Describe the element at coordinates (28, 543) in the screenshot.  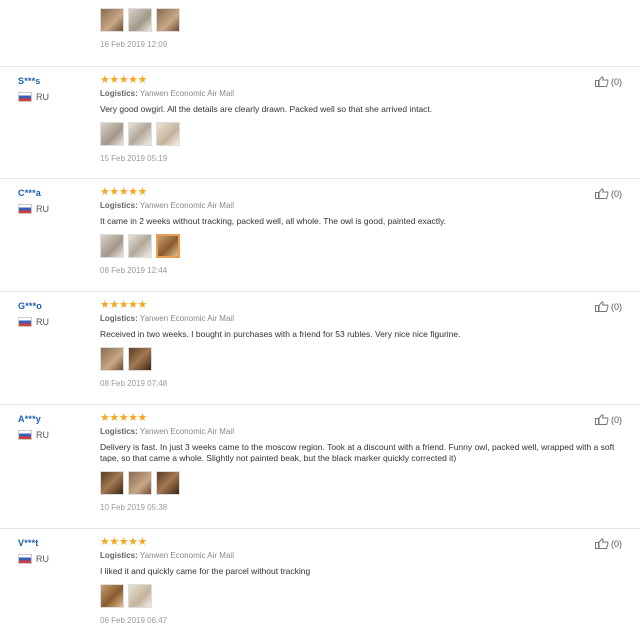
I see `reviewer-name: V***t` at that location.